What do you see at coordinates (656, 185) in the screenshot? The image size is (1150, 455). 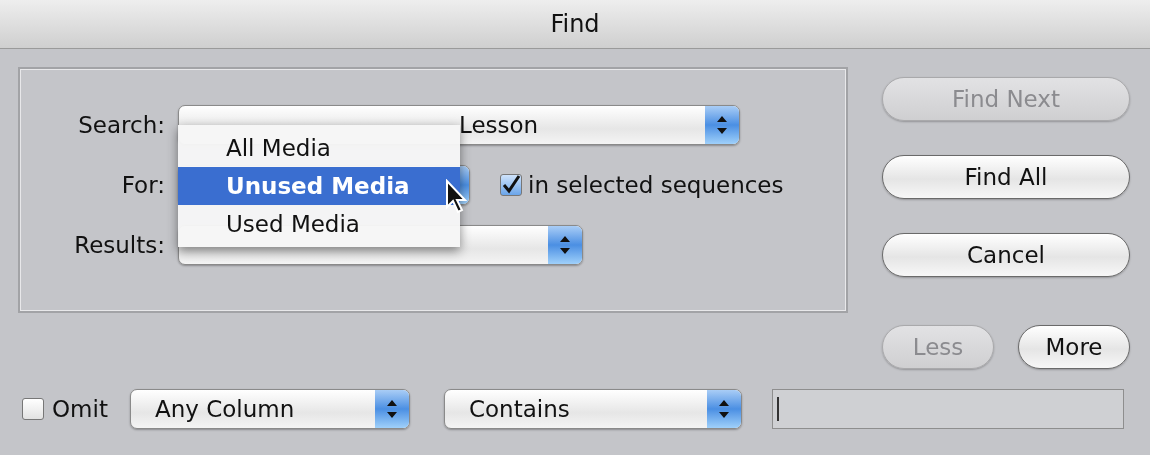 I see `checkbox-label: in selected sequences` at bounding box center [656, 185].